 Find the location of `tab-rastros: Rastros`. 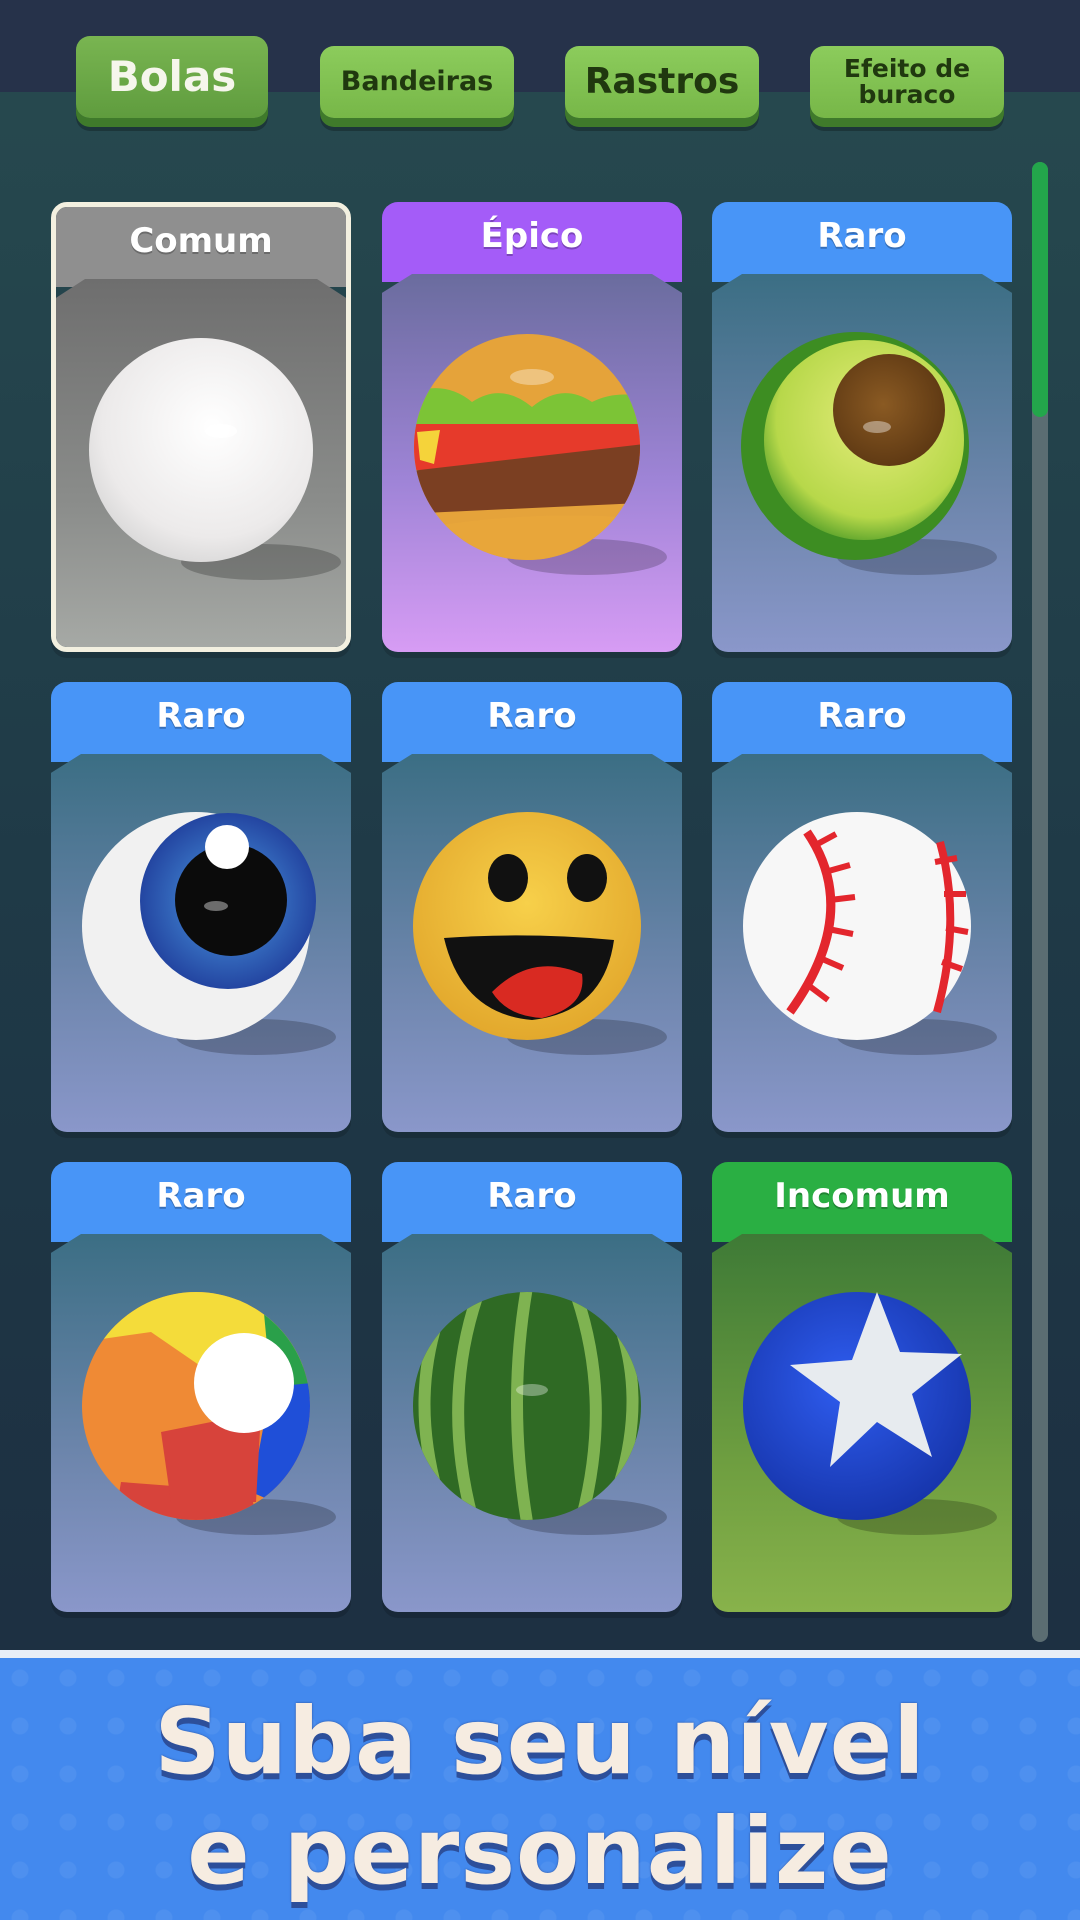

tab-rastros: Rastros is located at coordinates (662, 82).